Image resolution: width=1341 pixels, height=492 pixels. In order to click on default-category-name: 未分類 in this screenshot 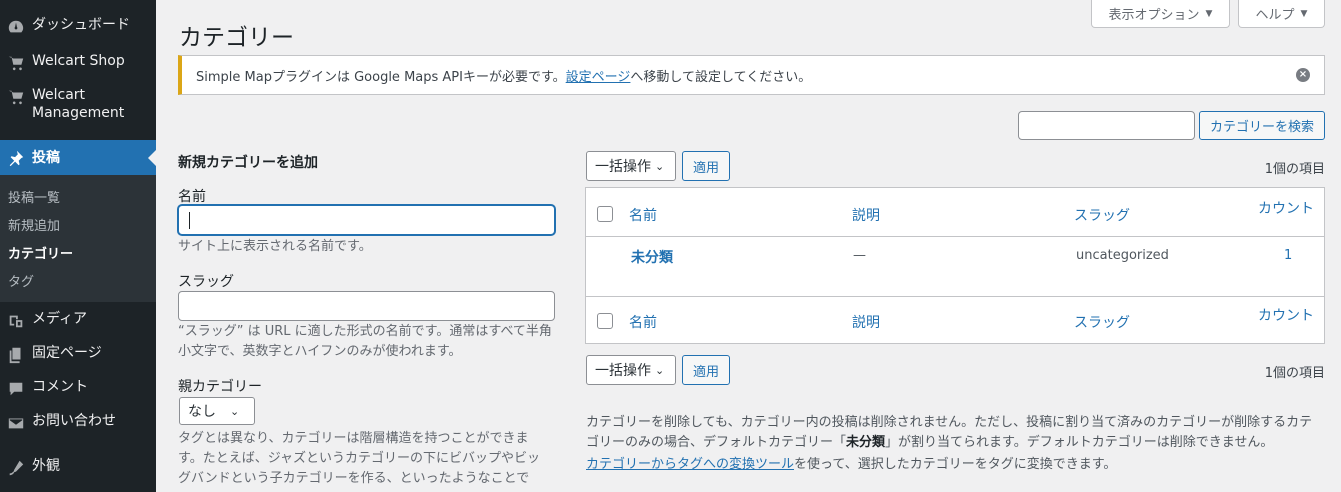, I will do `click(866, 442)`.